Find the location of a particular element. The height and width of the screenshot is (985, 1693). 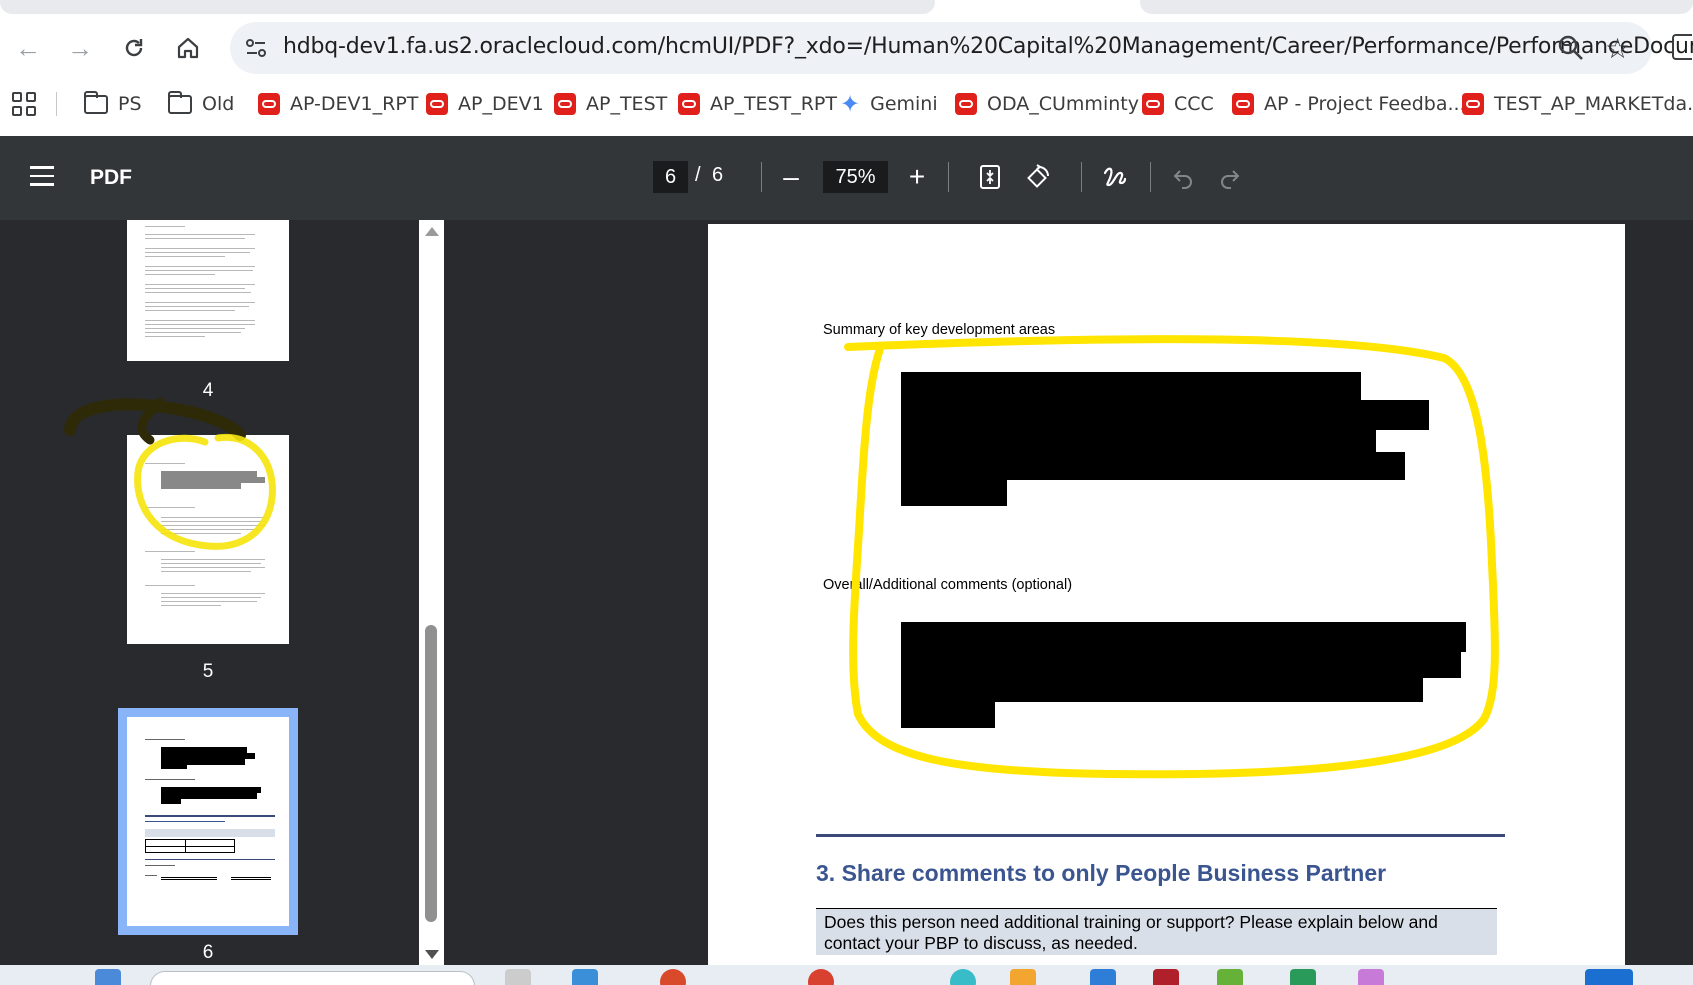

zoom-magnifier-icon is located at coordinates (1571, 48).